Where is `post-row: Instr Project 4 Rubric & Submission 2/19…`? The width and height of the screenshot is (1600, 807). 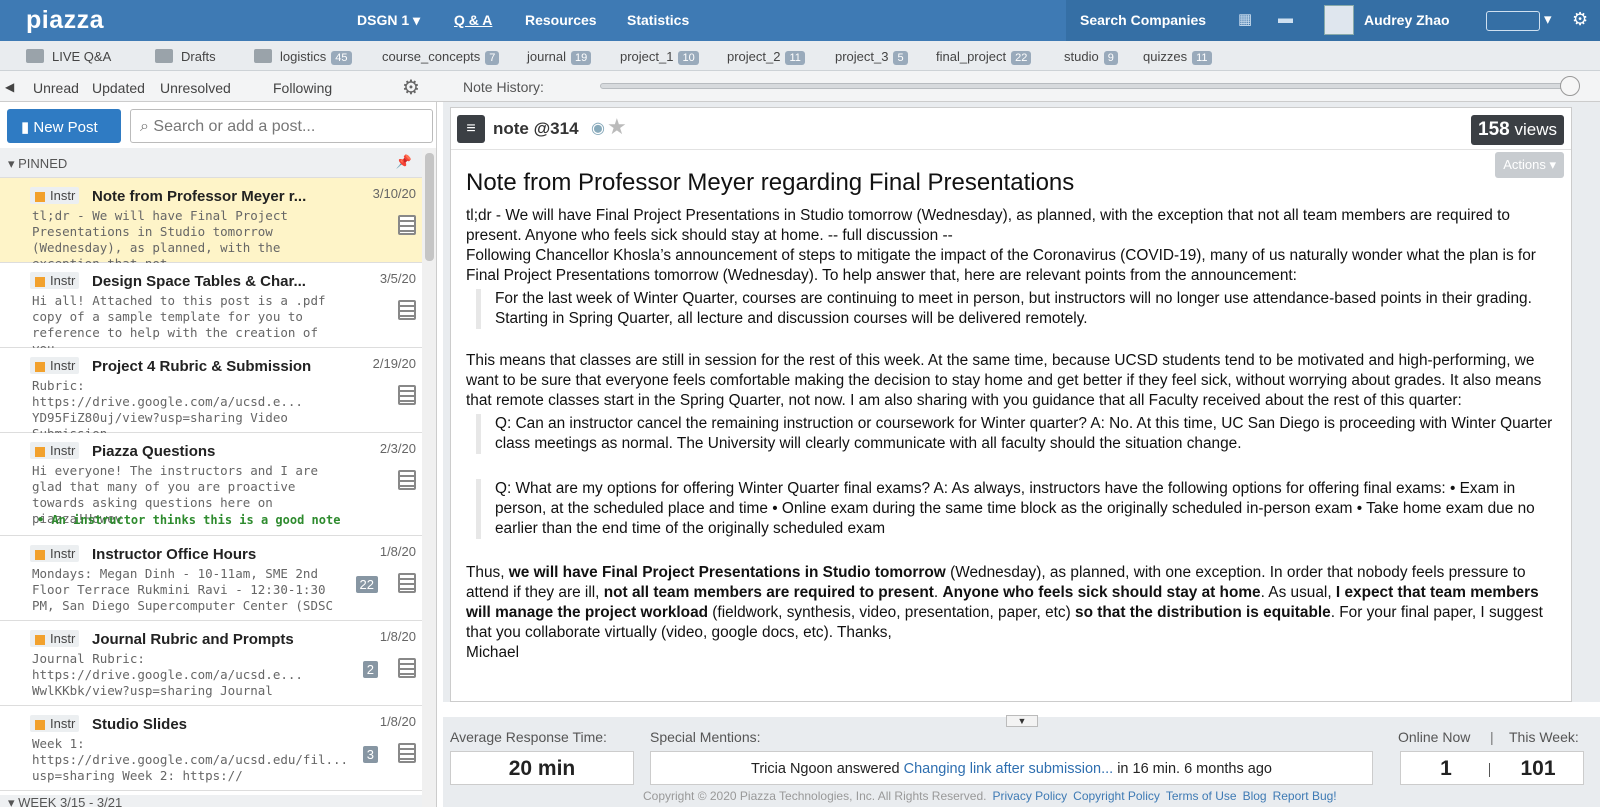 post-row: Instr Project 4 Rubric & Submission 2/19… is located at coordinates (211, 394).